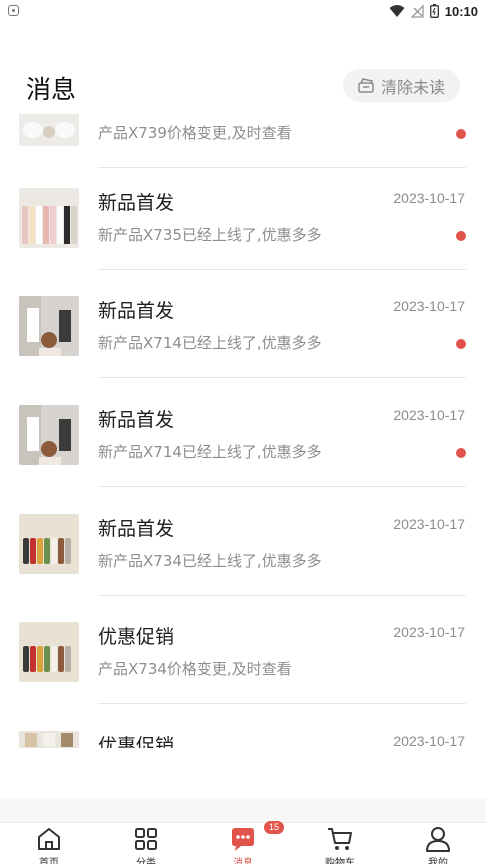 This screenshot has width=486, height=864. Describe the element at coordinates (340, 861) in the screenshot. I see `tab-label: 购物车` at that location.